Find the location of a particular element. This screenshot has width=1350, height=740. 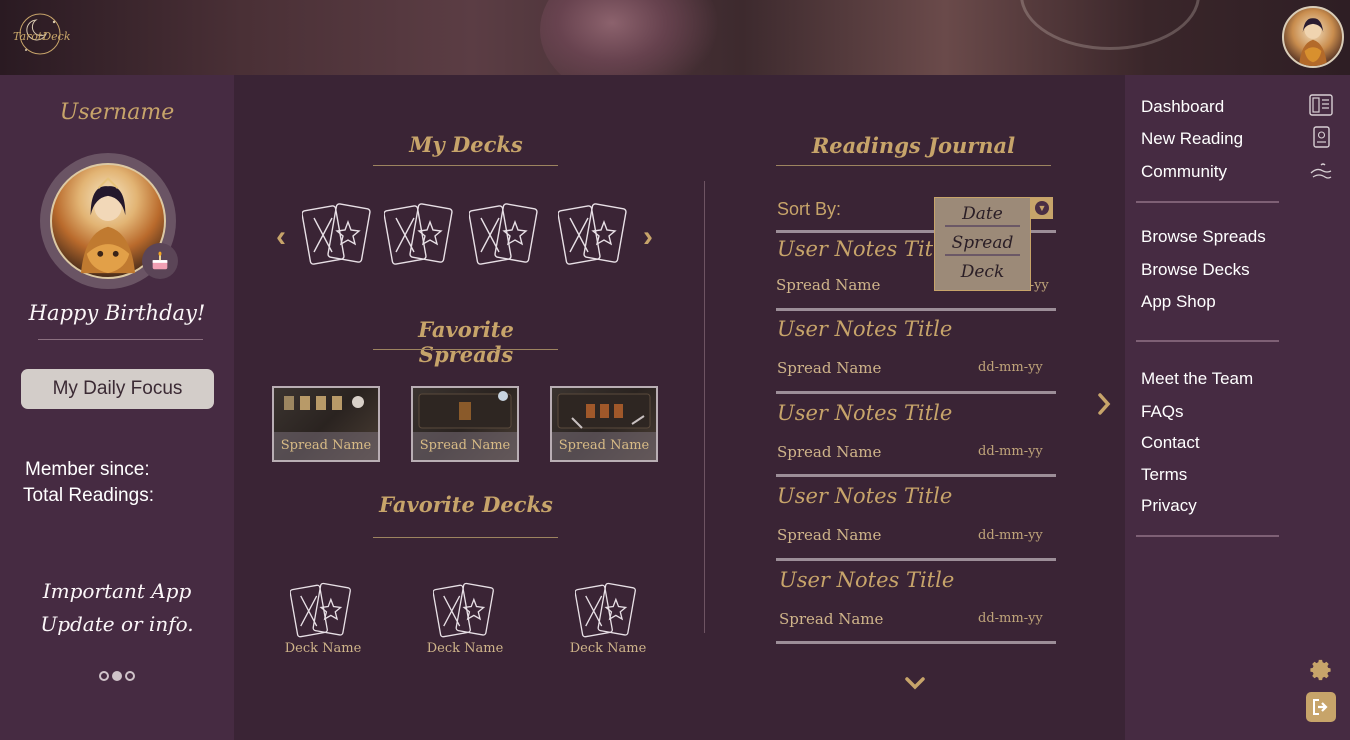

app-logo-text: TarotDeck is located at coordinates (42, 36).